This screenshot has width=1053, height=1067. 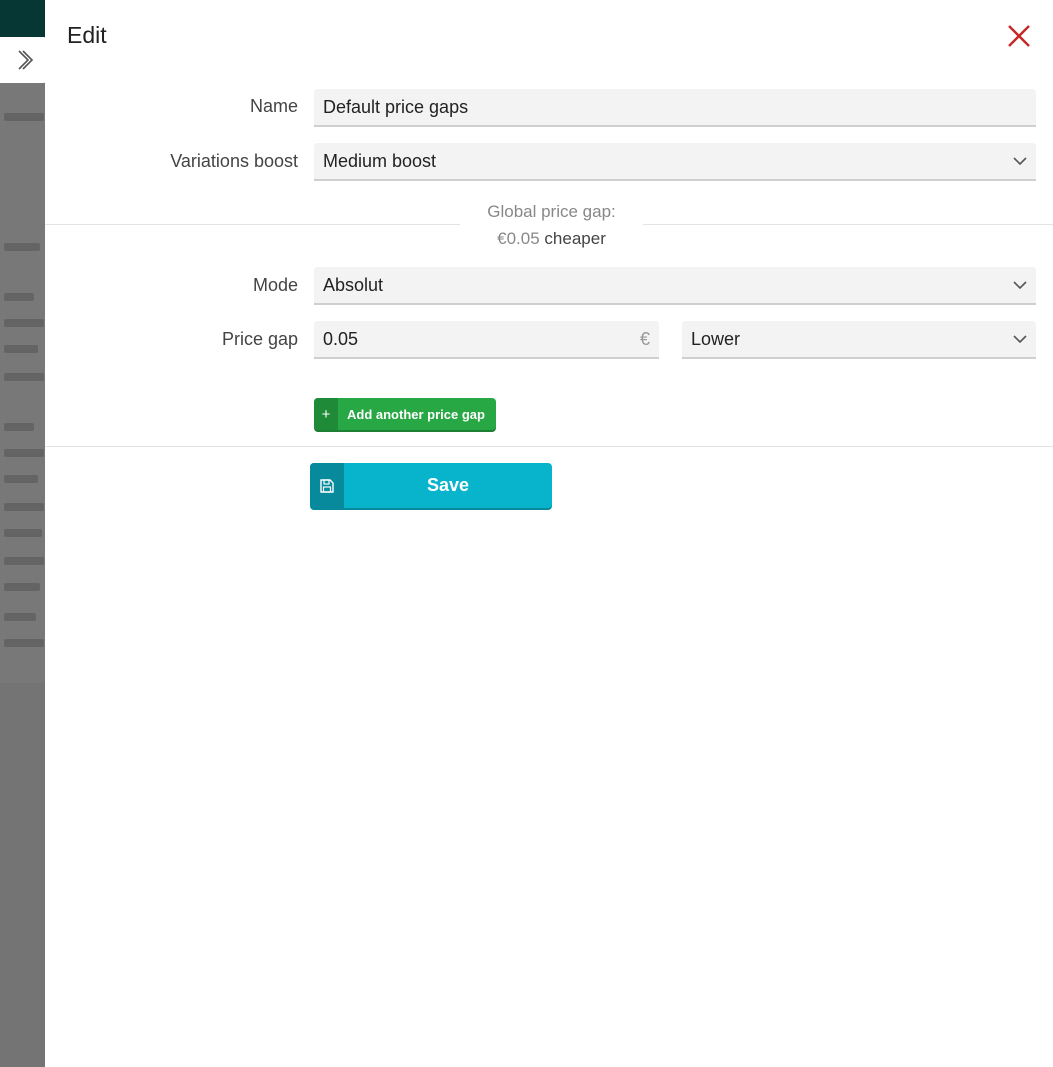 I want to click on sidebar-toggle-button, so click(x=24, y=60).